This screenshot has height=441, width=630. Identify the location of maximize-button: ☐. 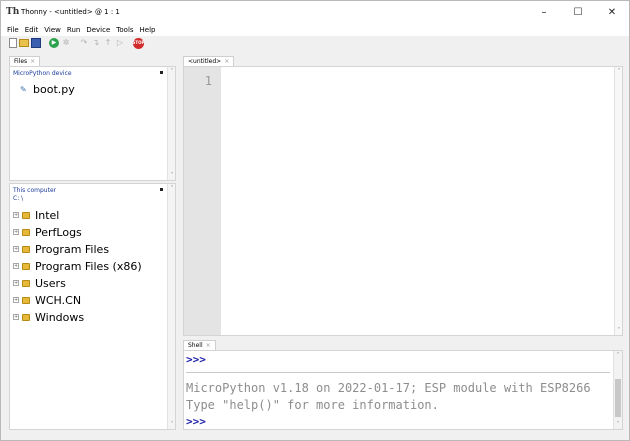
(578, 12).